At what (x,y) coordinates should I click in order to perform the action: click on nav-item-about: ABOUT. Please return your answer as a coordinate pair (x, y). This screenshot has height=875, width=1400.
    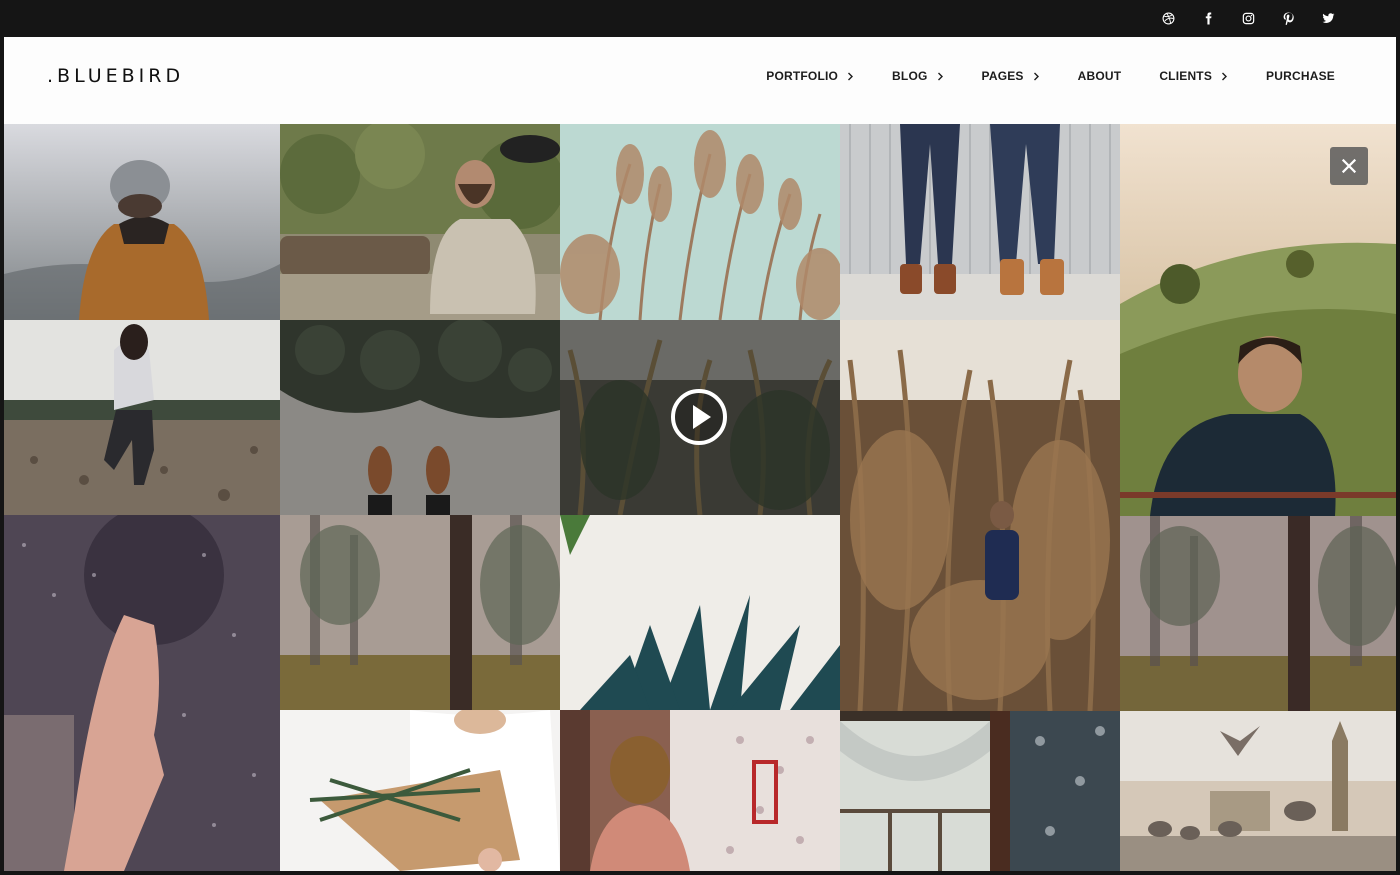
    Looking at the image, I should click on (1100, 76).